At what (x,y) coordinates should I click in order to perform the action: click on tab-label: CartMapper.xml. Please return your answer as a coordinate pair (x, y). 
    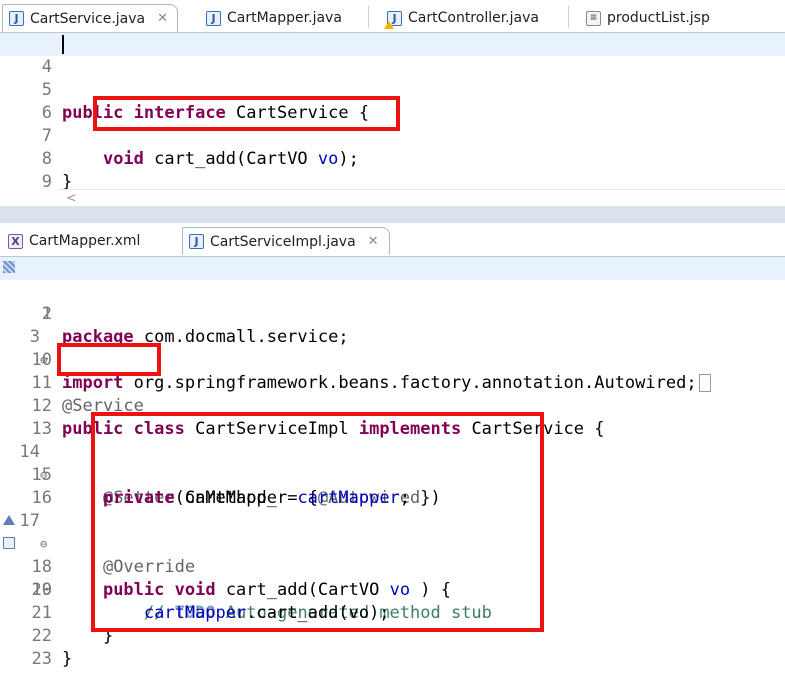
    Looking at the image, I should click on (85, 241).